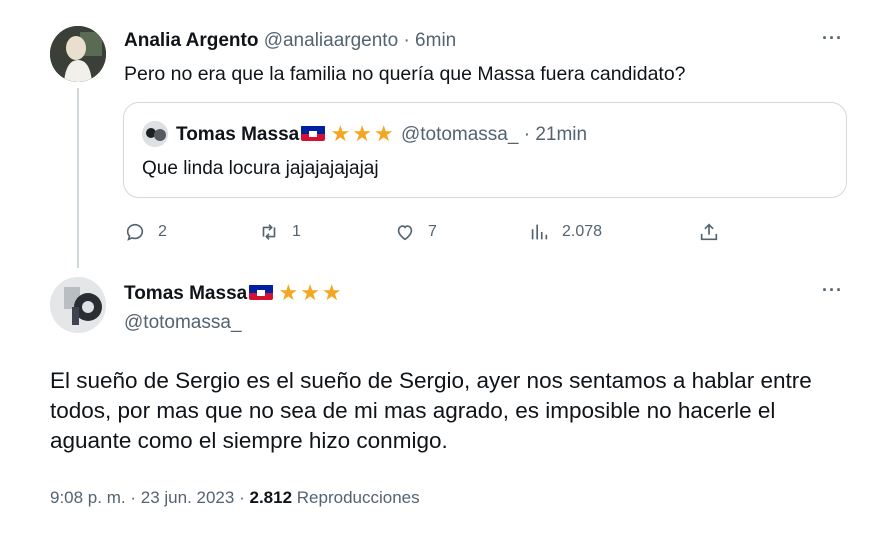 The width and height of the screenshot is (880, 541). What do you see at coordinates (459, 134) in the screenshot?
I see `quote-handle: @totomassa_` at bounding box center [459, 134].